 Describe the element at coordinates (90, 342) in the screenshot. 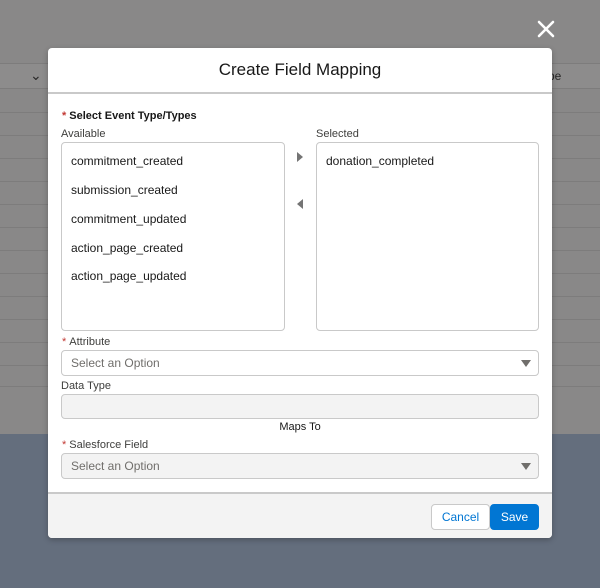

I see `attribute-label-text: Attribute` at that location.